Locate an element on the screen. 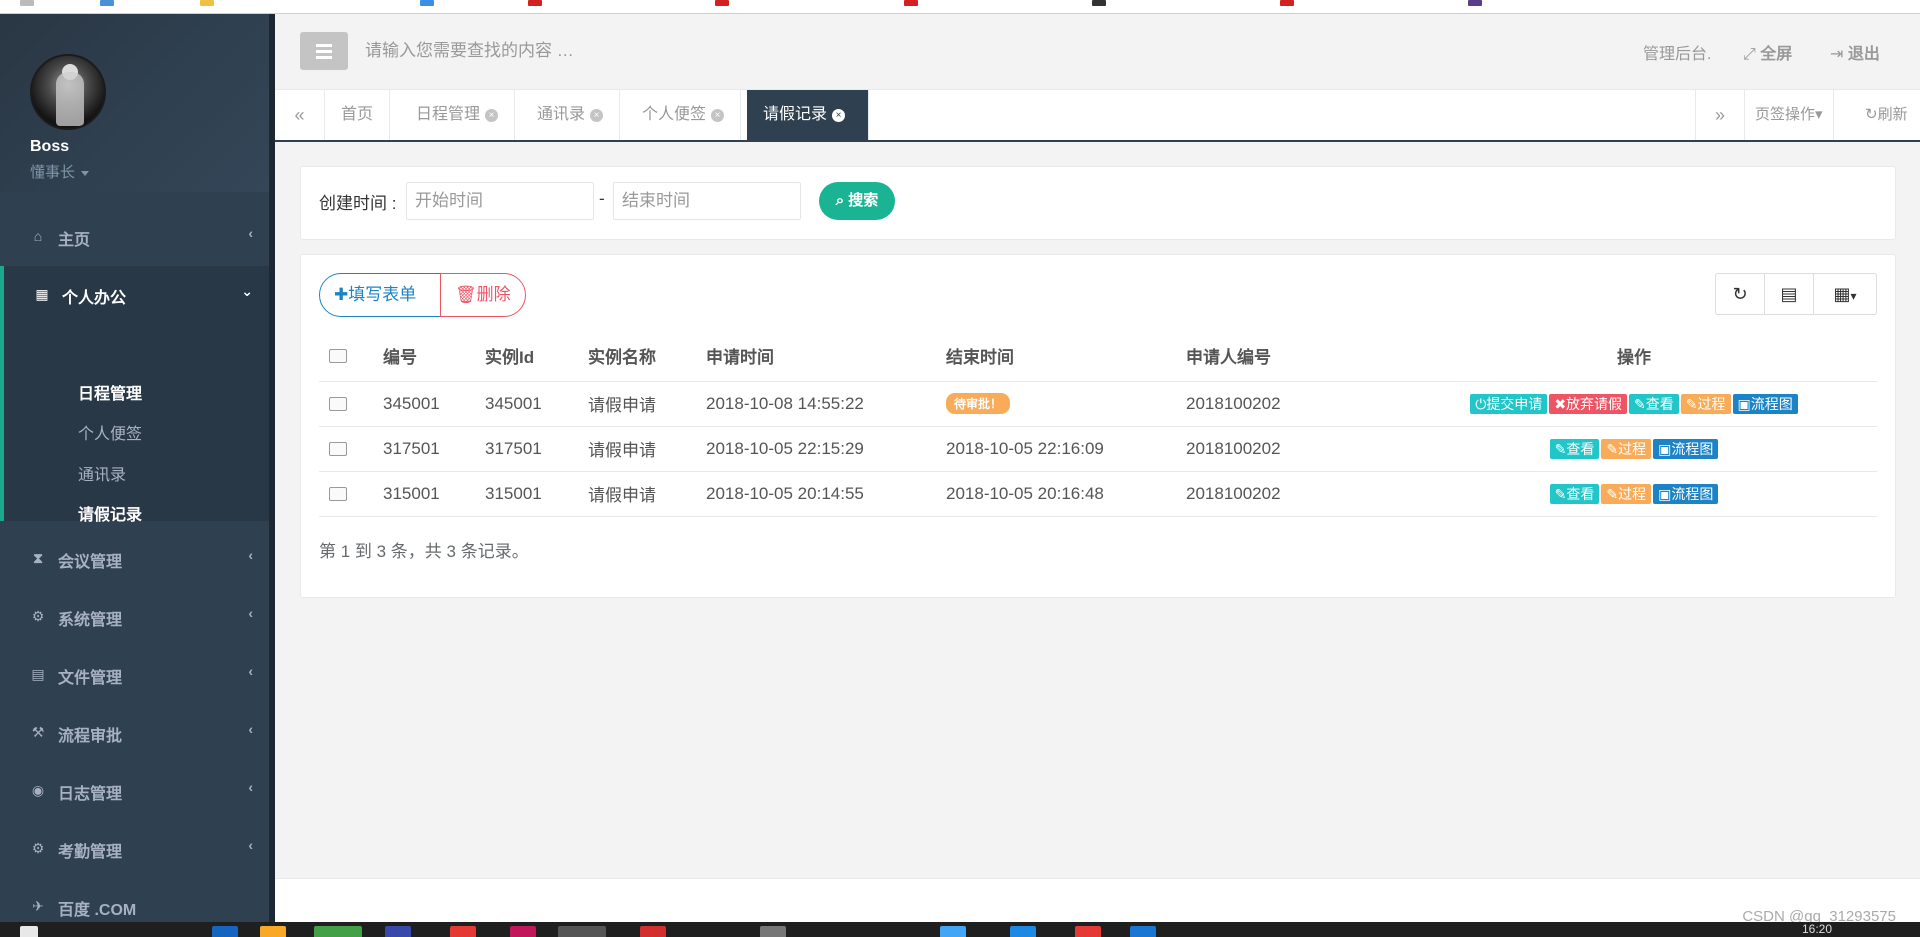  refresh-icon: ↻ is located at coordinates (1740, 294).